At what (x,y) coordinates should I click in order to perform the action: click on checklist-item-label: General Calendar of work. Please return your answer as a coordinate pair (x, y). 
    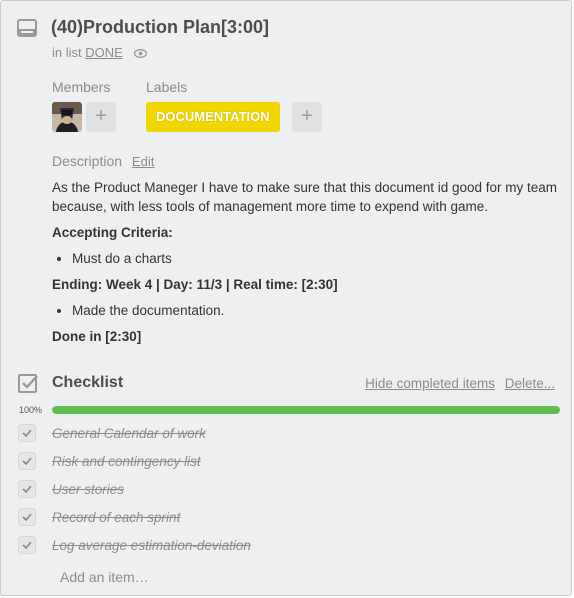
    Looking at the image, I should click on (129, 433).